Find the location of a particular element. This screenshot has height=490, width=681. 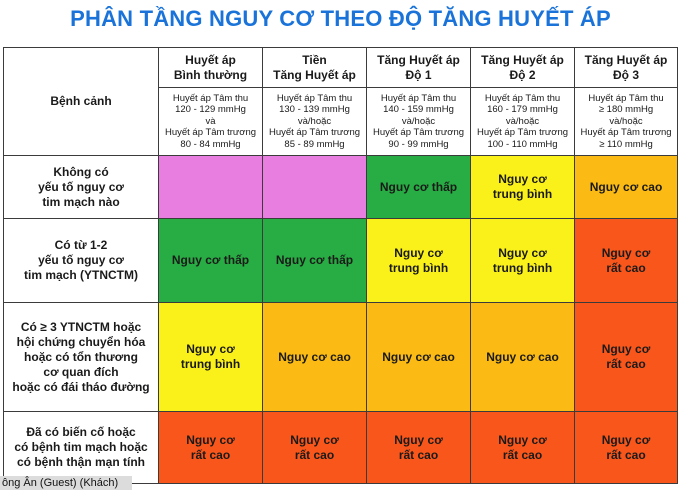

col-header-normal: Huyết áp Bình thường is located at coordinates (210, 67).